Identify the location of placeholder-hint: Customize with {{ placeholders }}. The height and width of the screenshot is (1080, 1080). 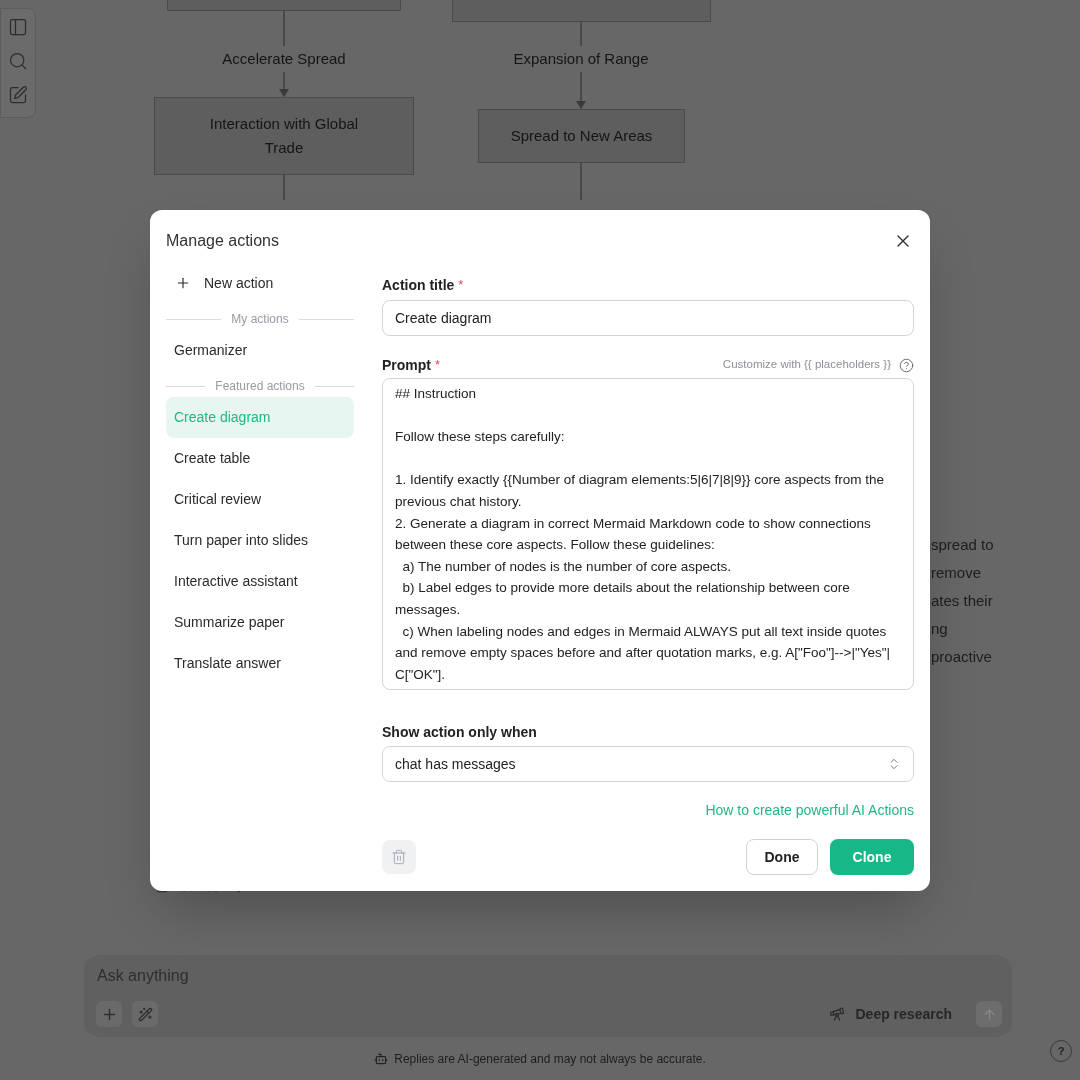
(806, 365).